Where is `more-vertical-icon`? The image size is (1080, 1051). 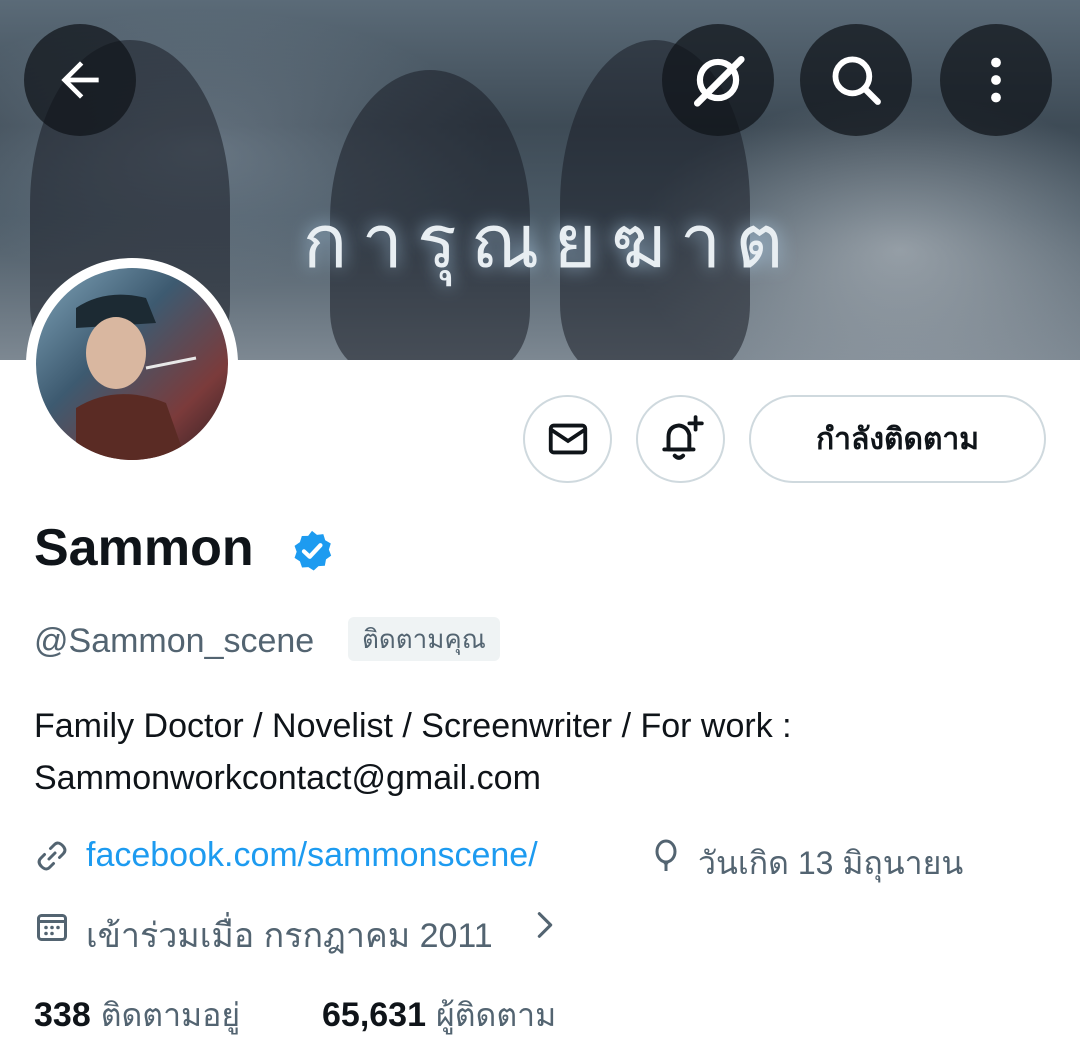
more-vertical-icon is located at coordinates (996, 80).